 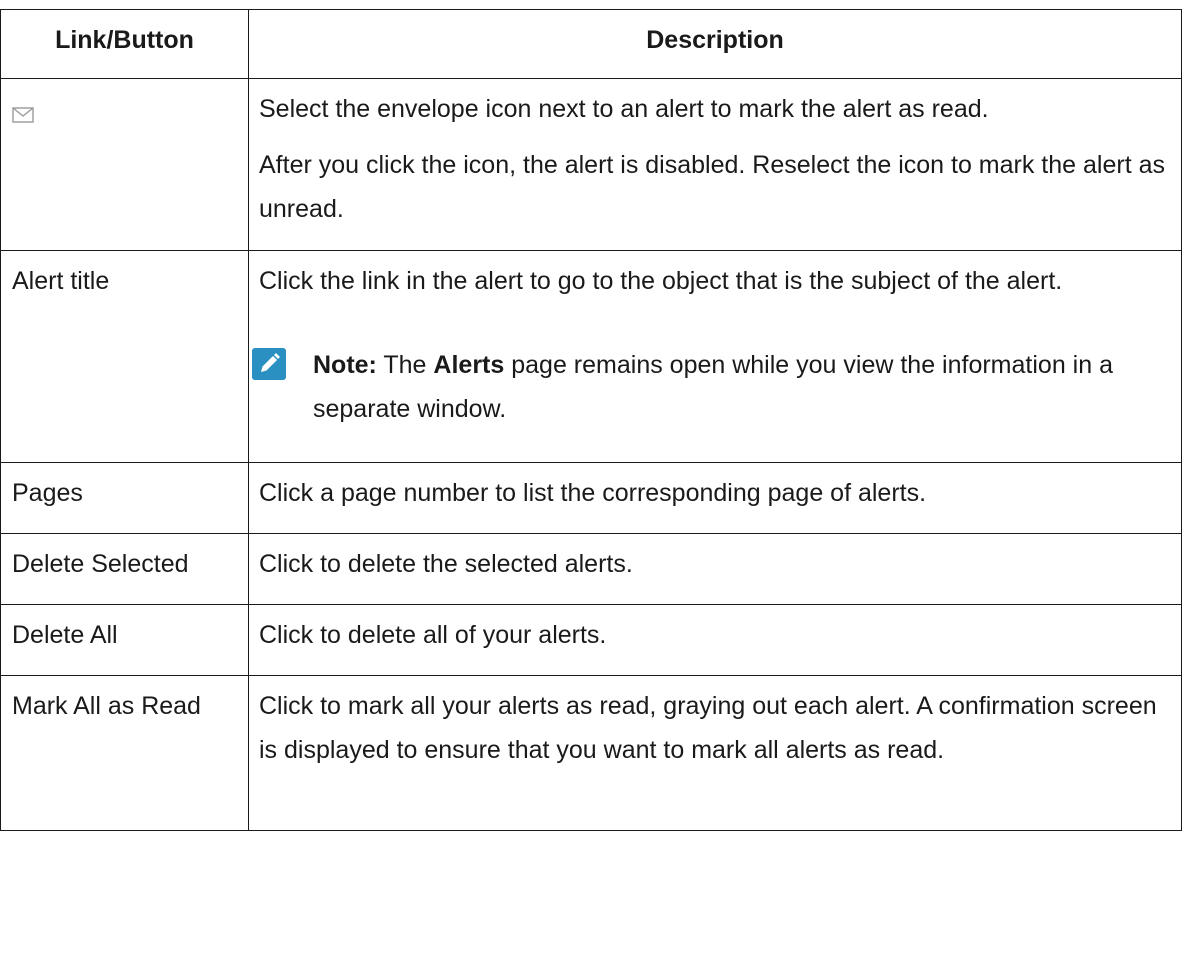 What do you see at coordinates (345, 365) in the screenshot?
I see `note-label: Note:` at bounding box center [345, 365].